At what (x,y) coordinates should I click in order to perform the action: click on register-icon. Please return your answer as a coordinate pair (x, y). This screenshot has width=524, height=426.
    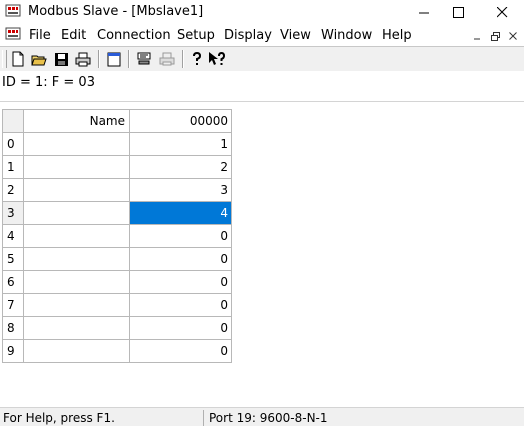
    Looking at the image, I should click on (144, 58).